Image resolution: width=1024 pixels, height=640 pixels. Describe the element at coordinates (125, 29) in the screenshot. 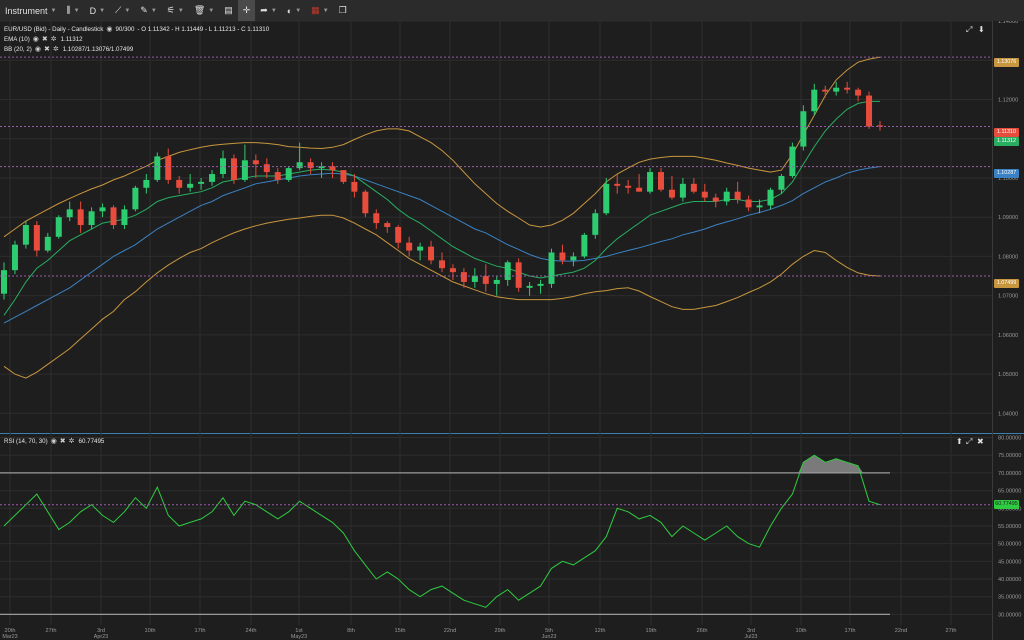

I see `main-legend-count: 90/300` at that location.